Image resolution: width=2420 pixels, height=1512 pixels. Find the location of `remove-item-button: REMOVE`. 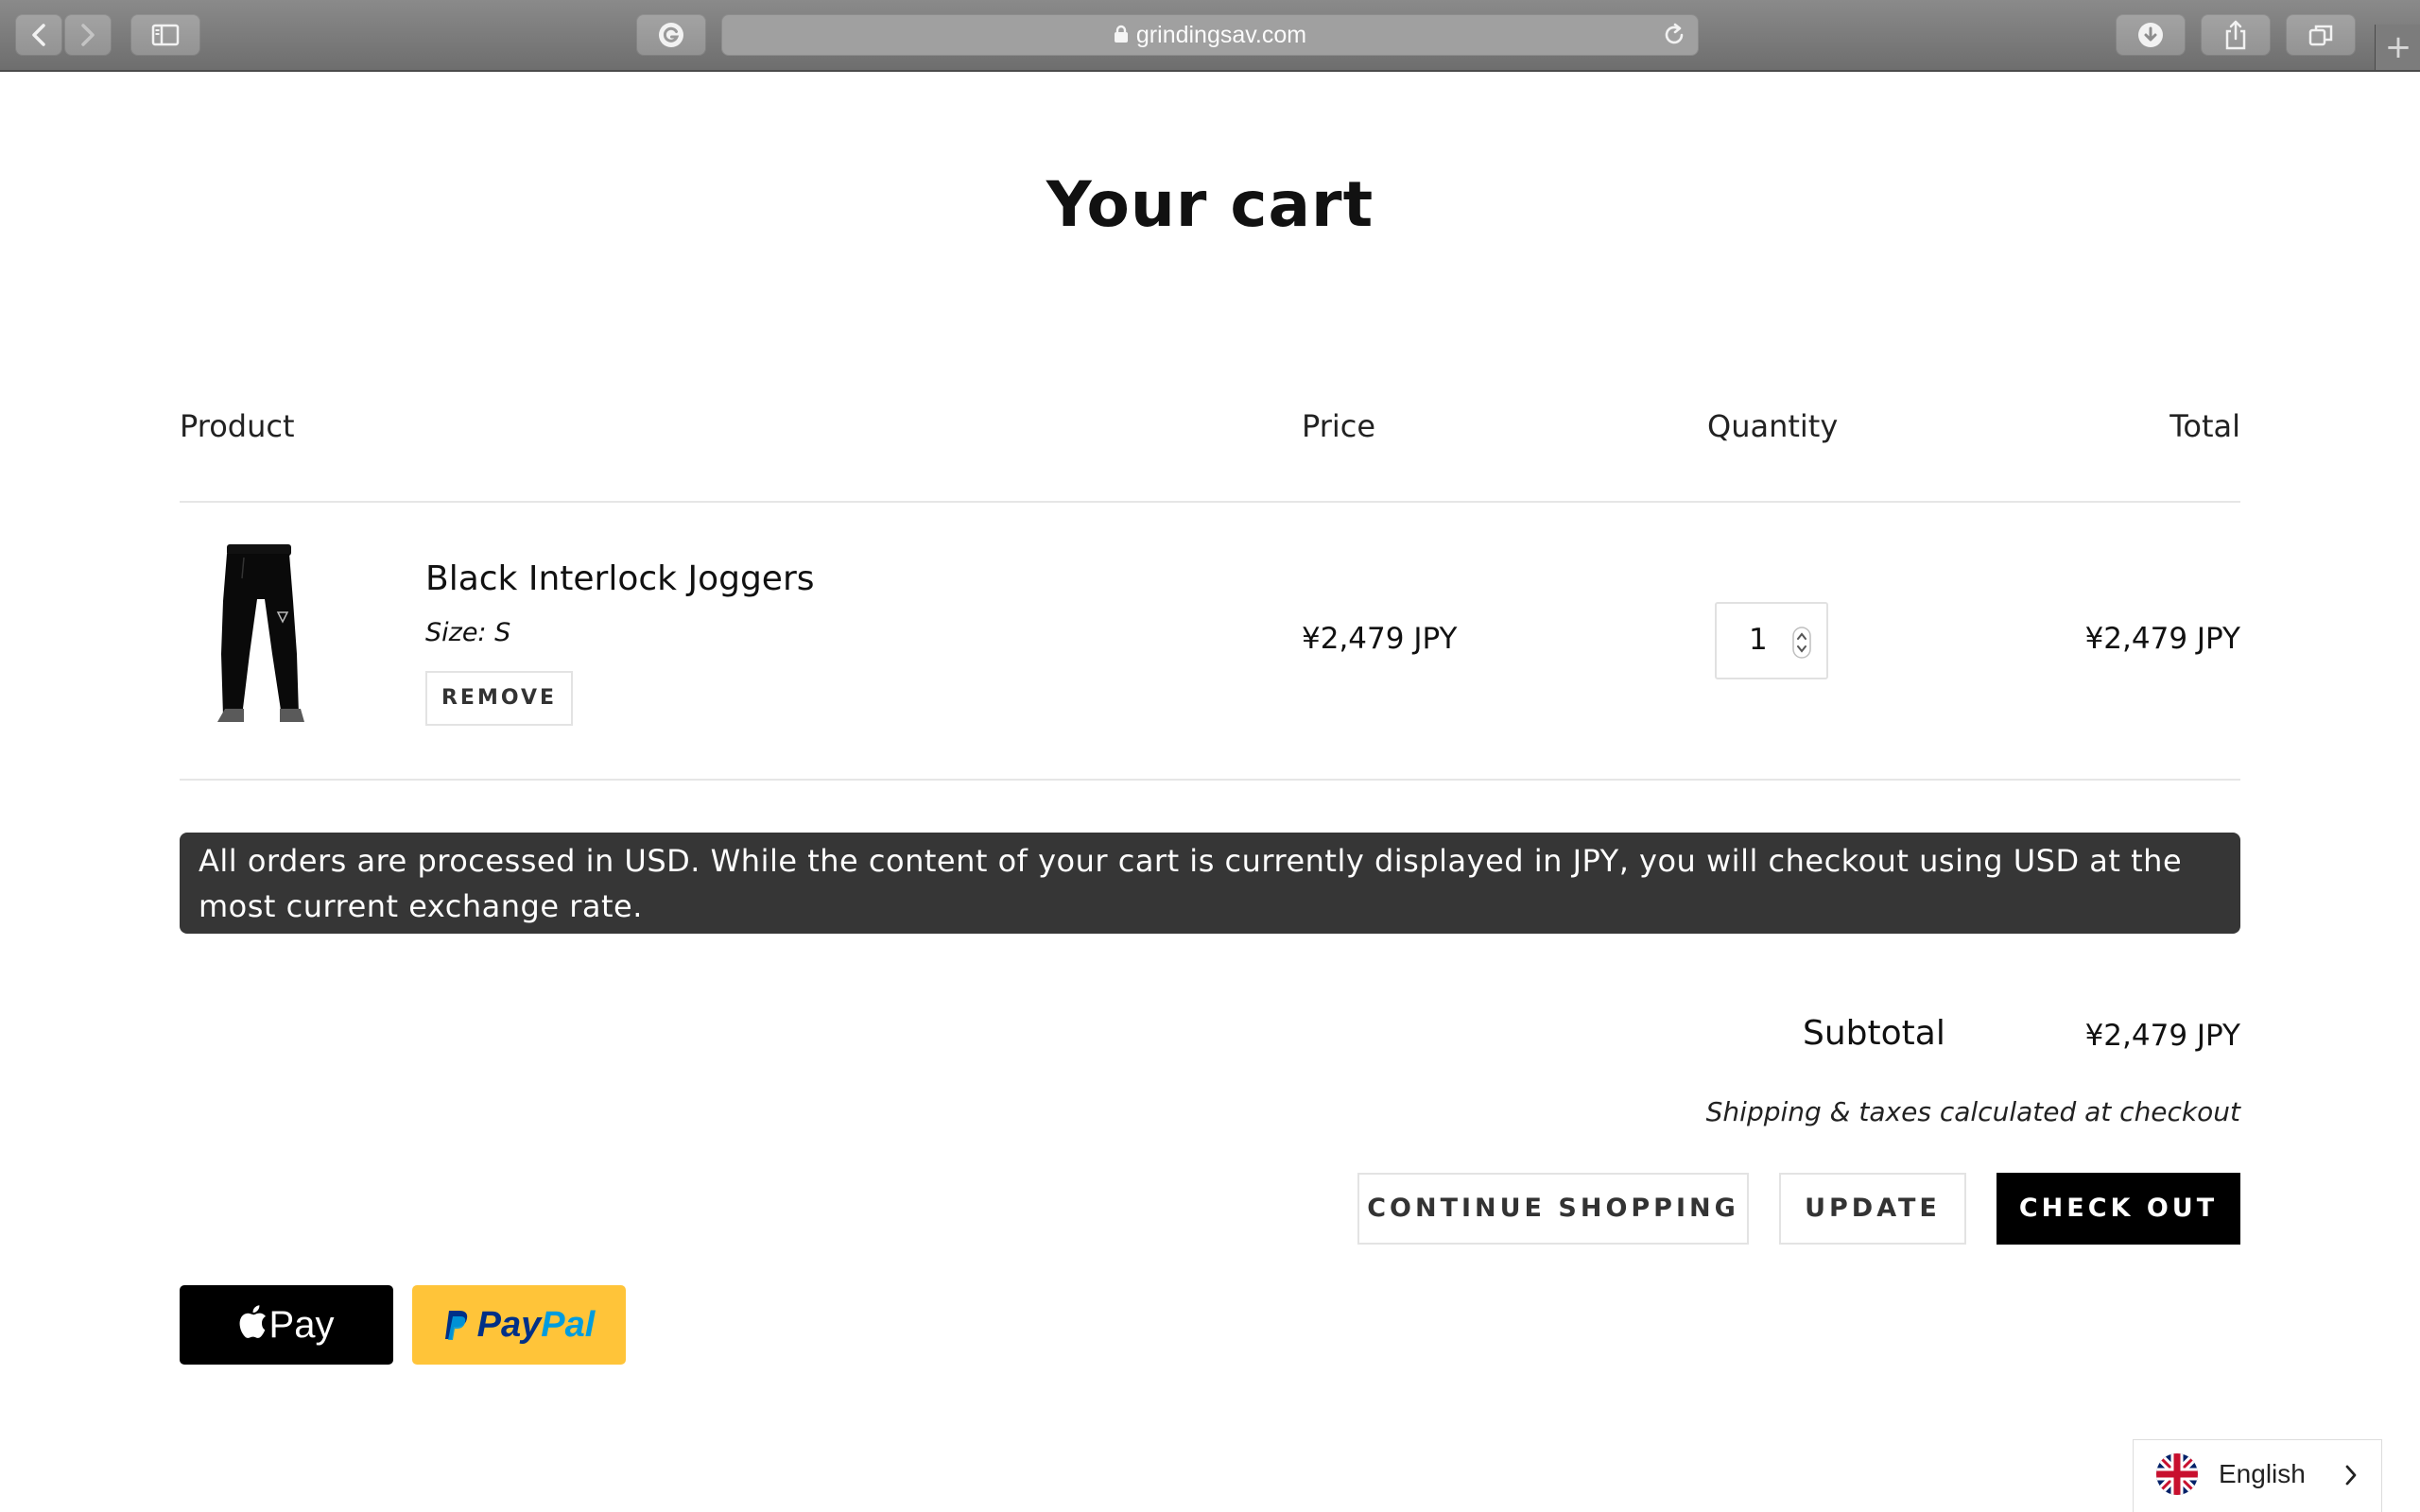

remove-item-button: REMOVE is located at coordinates (499, 698).